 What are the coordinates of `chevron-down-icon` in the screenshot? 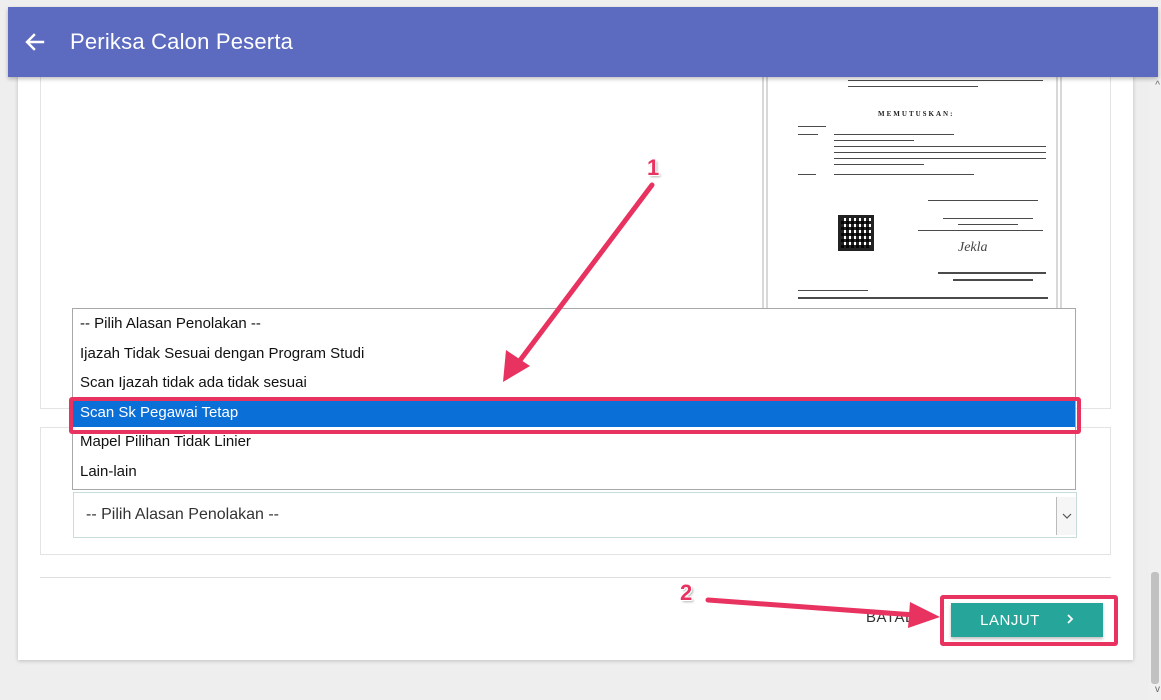 It's located at (1066, 516).